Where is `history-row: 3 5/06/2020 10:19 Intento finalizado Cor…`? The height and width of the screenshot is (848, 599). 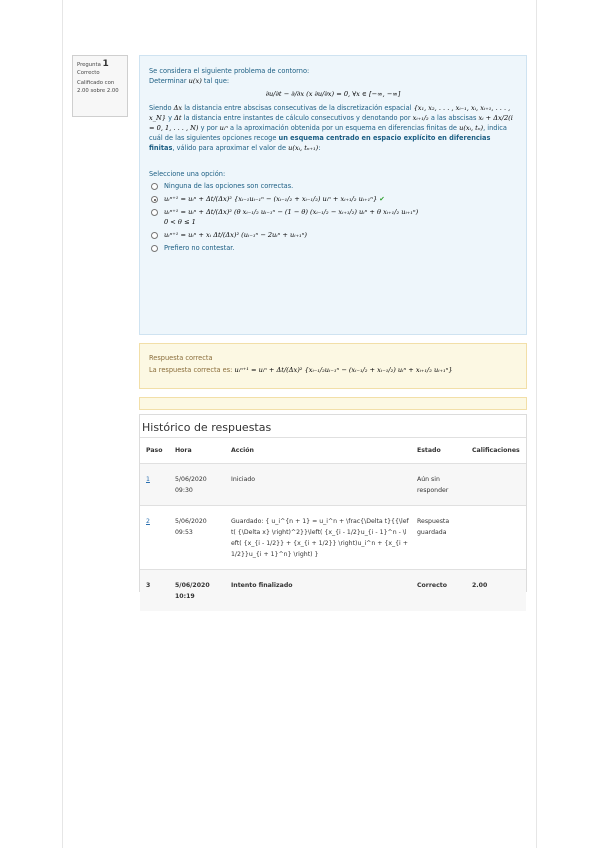
history-row: 3 5/06/2020 10:19 Intento finalizado Cor… is located at coordinates (333, 590).